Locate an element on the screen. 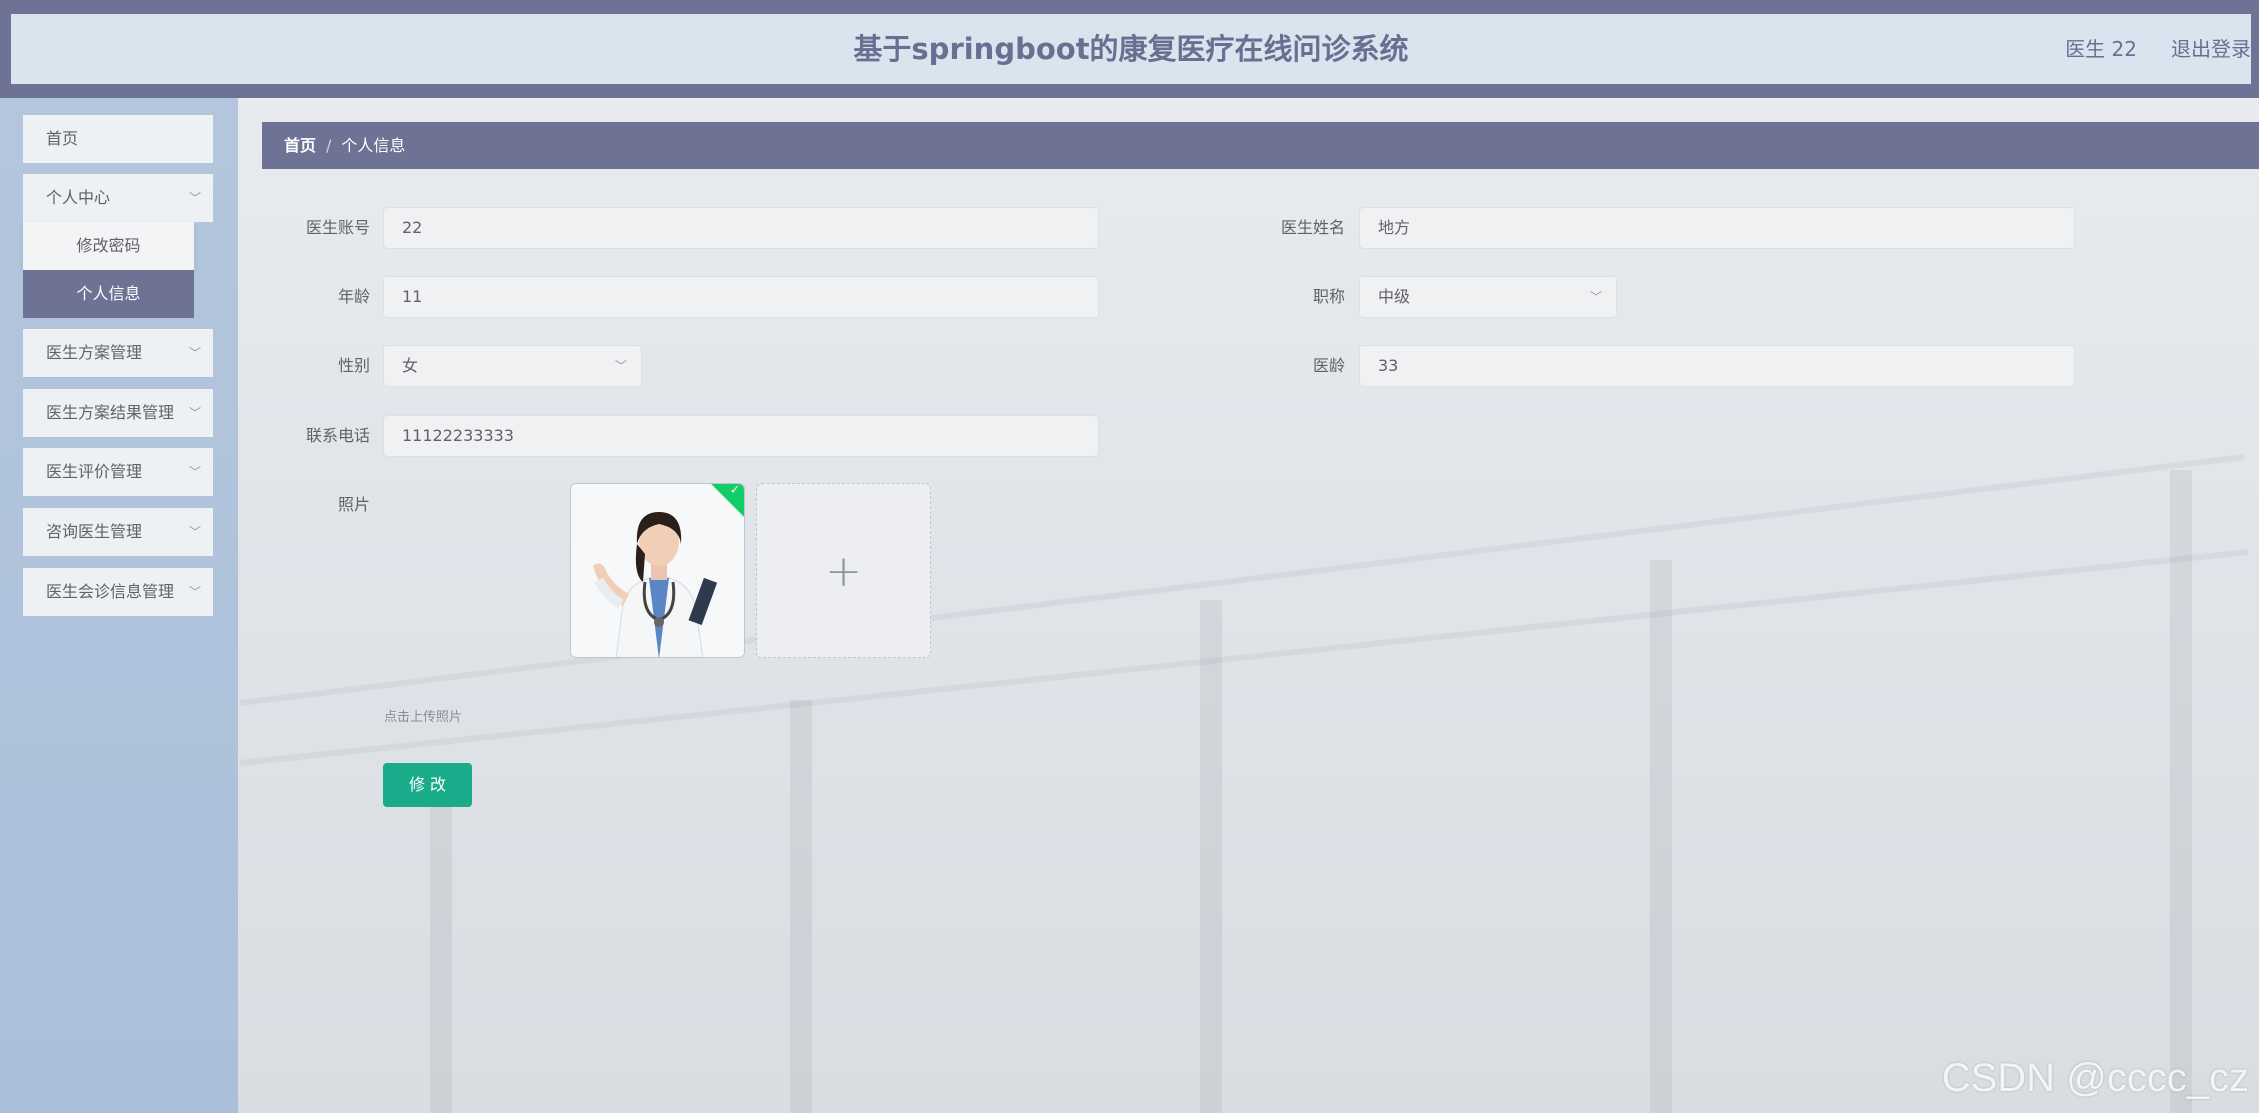 The width and height of the screenshot is (2259, 1113). sidebar-item-home: 首页 is located at coordinates (118, 139).